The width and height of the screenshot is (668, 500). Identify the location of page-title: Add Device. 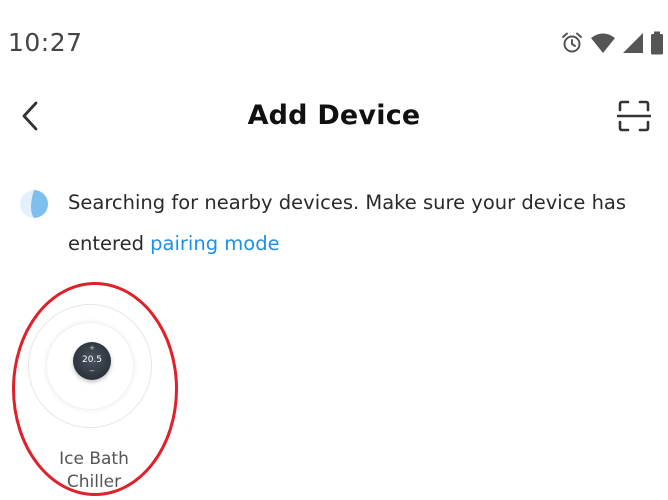
(334, 115).